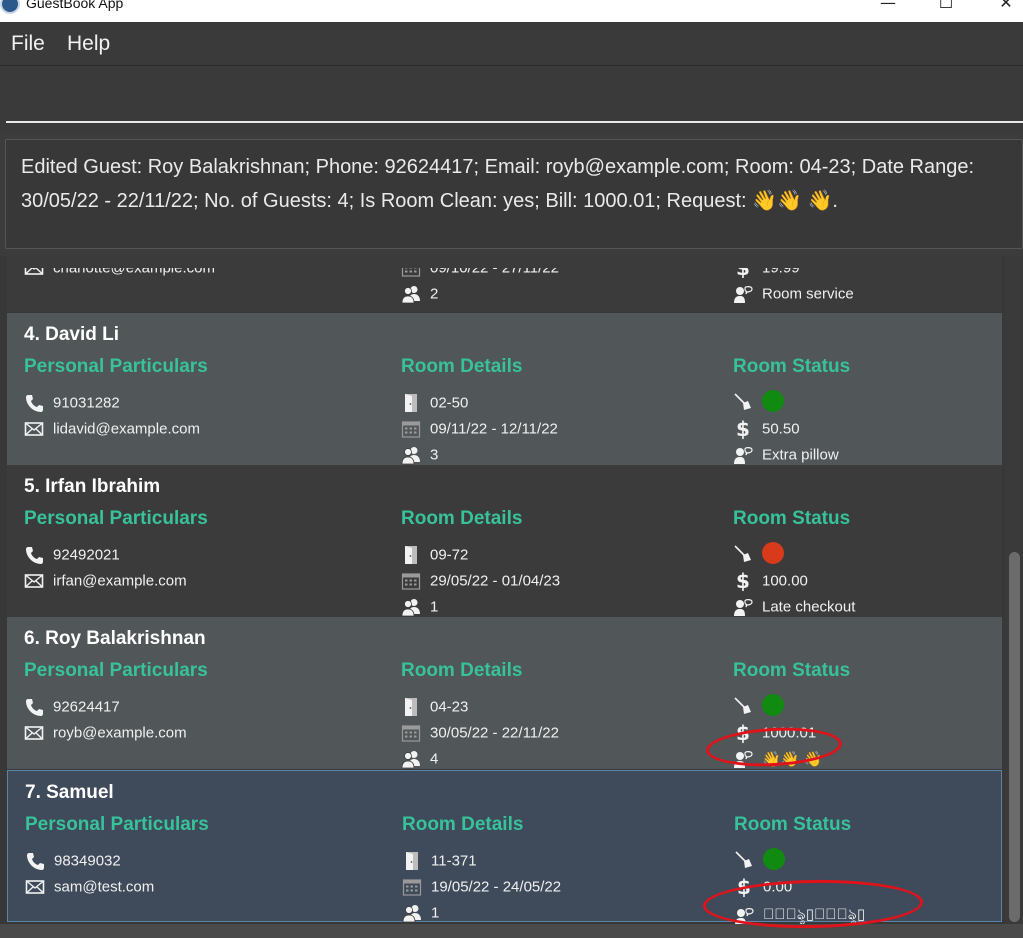  I want to click on command-area, so click(511, 100).